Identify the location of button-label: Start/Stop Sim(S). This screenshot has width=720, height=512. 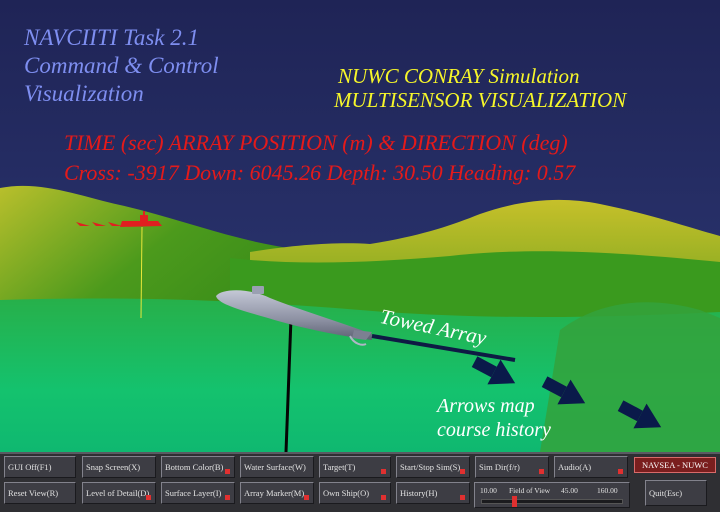
(430, 467).